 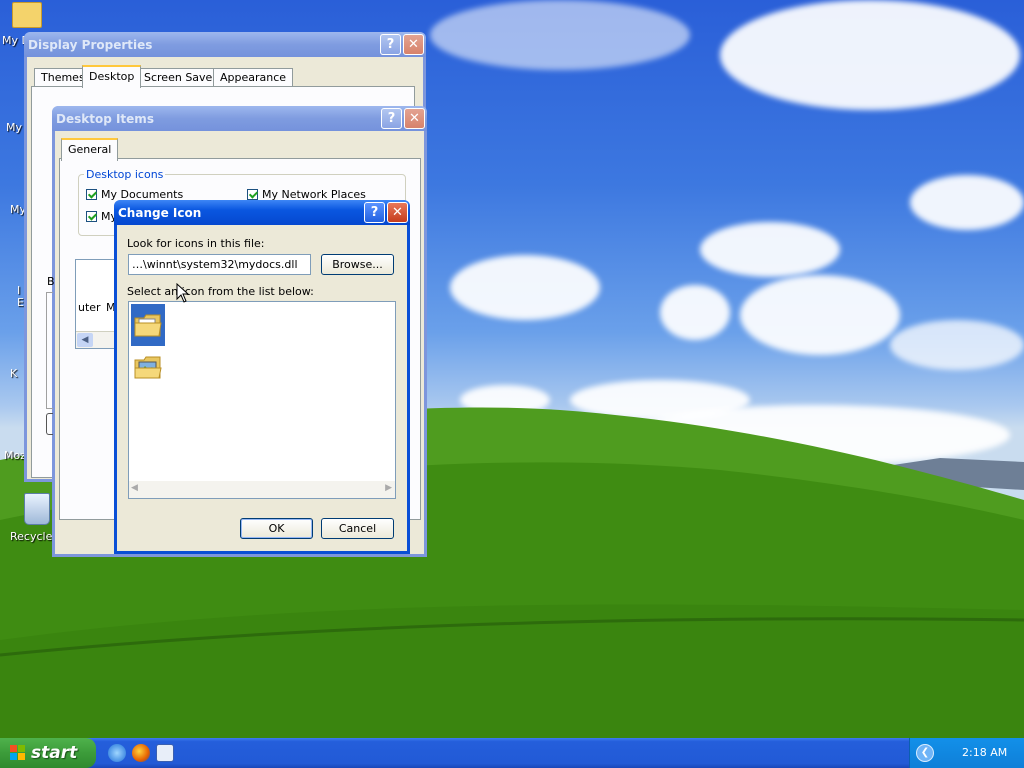 I want to click on start-button: start, so click(x=48, y=753).